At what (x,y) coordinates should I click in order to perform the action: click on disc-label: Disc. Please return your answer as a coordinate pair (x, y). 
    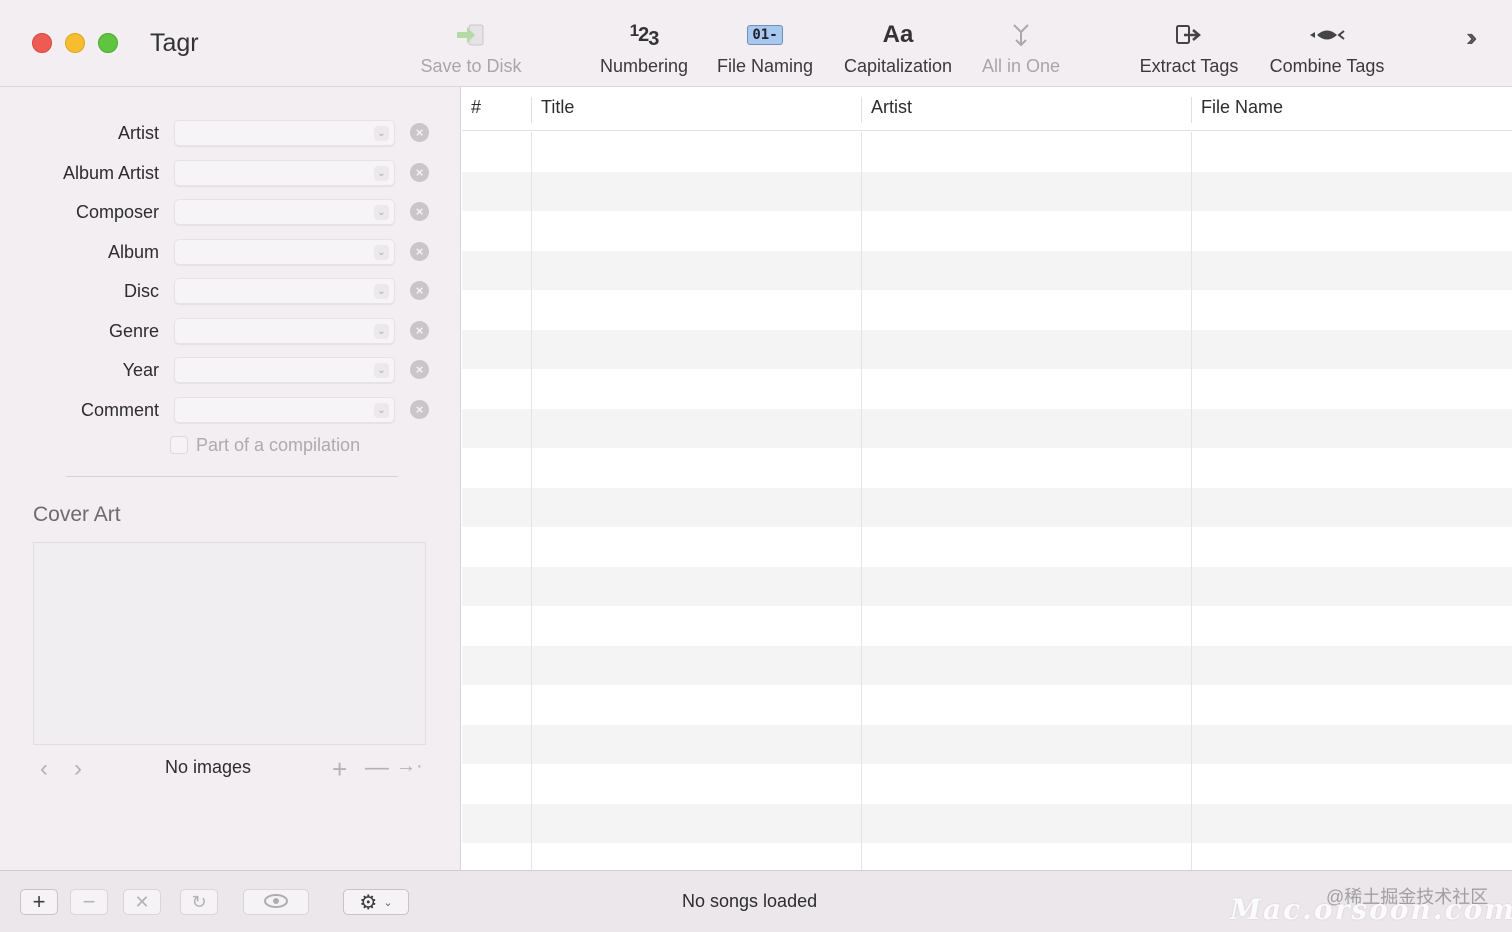
    Looking at the image, I should click on (141, 291).